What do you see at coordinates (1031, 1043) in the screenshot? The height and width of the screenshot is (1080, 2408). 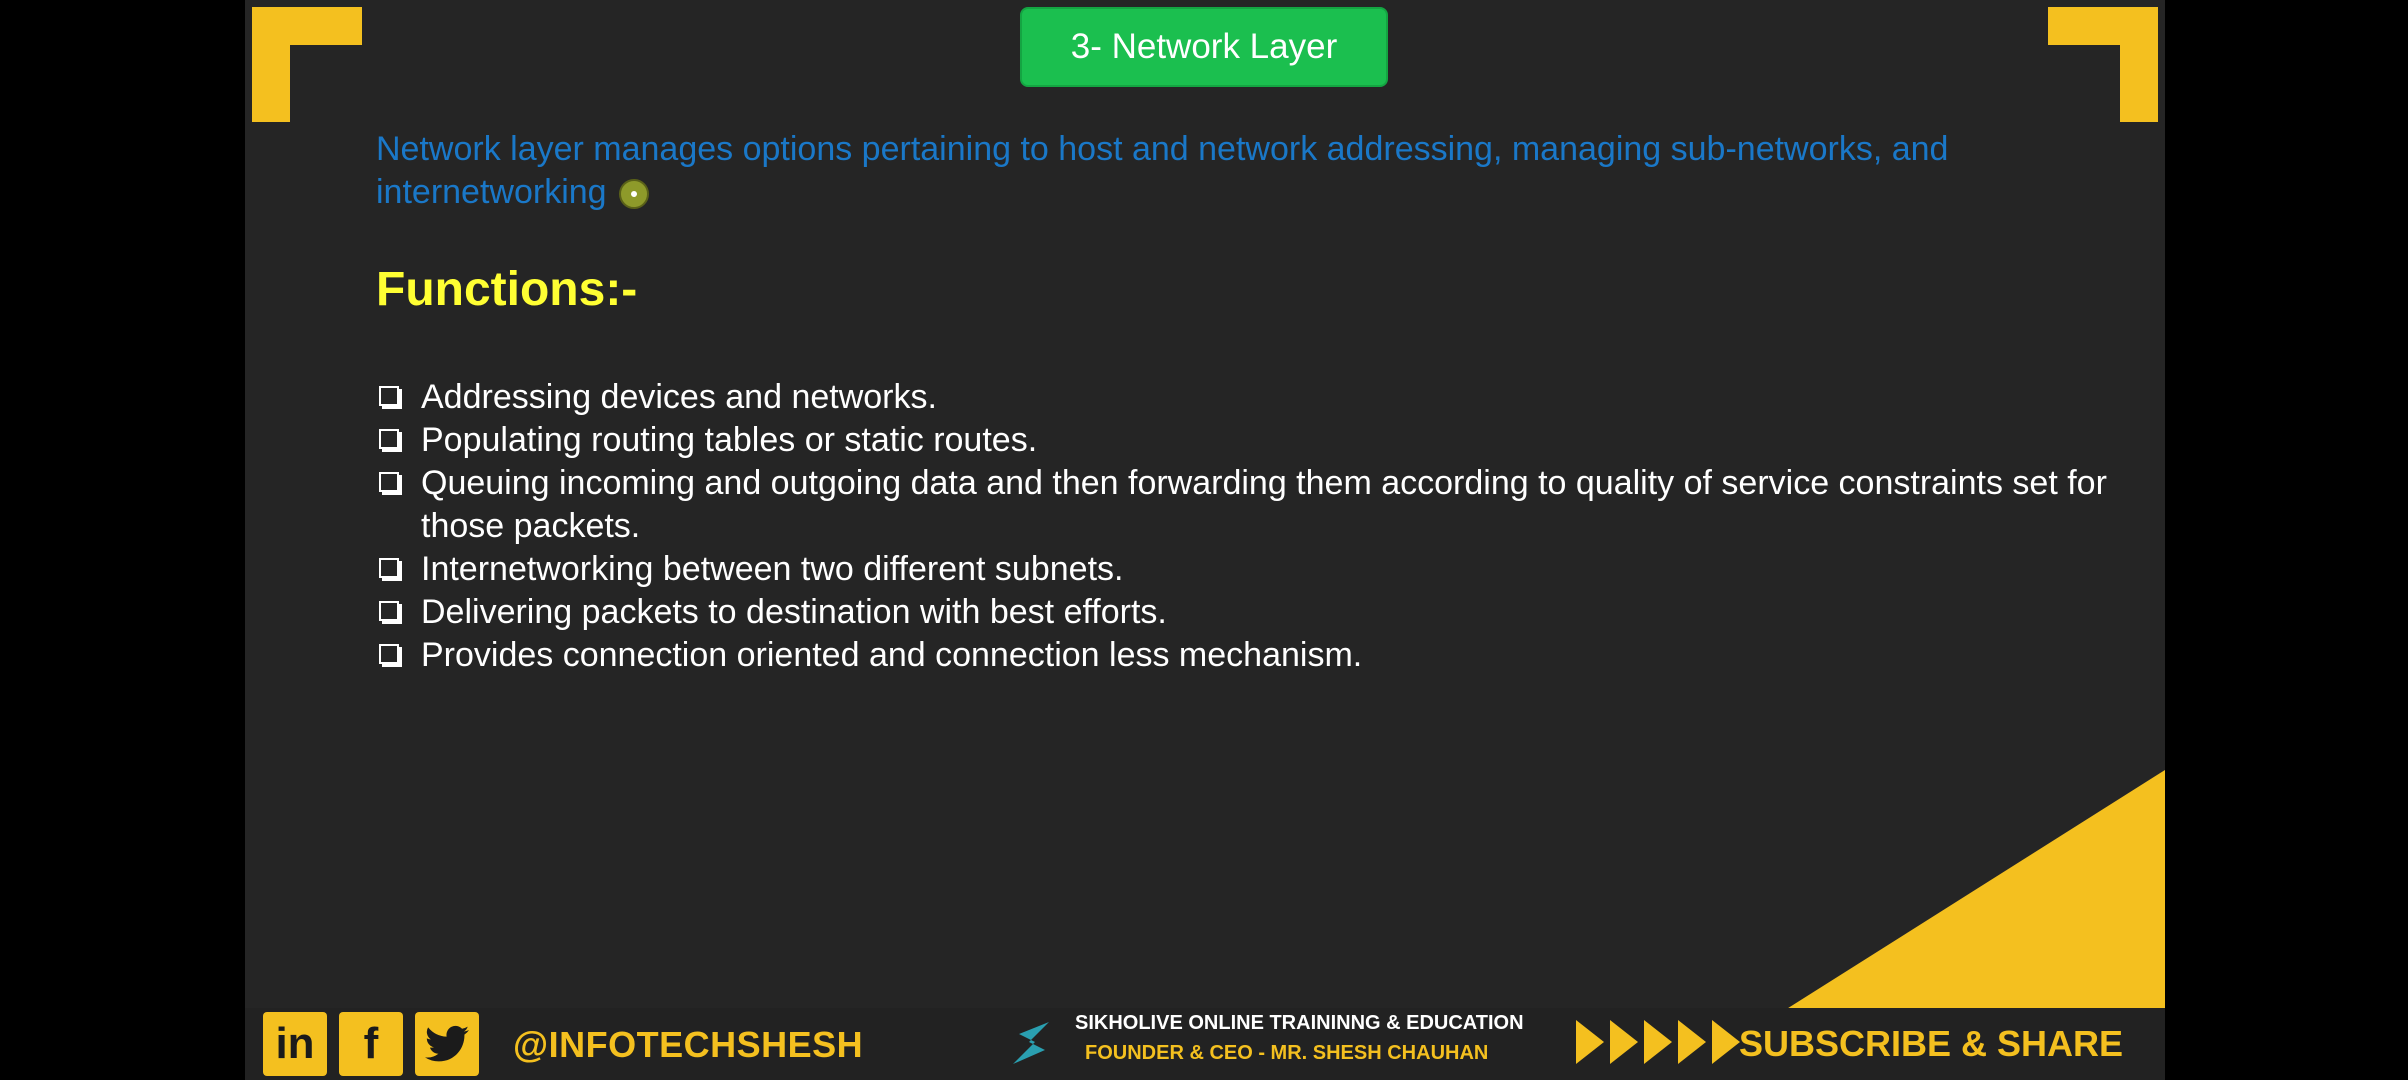 I see `sikholive-logo-icon` at bounding box center [1031, 1043].